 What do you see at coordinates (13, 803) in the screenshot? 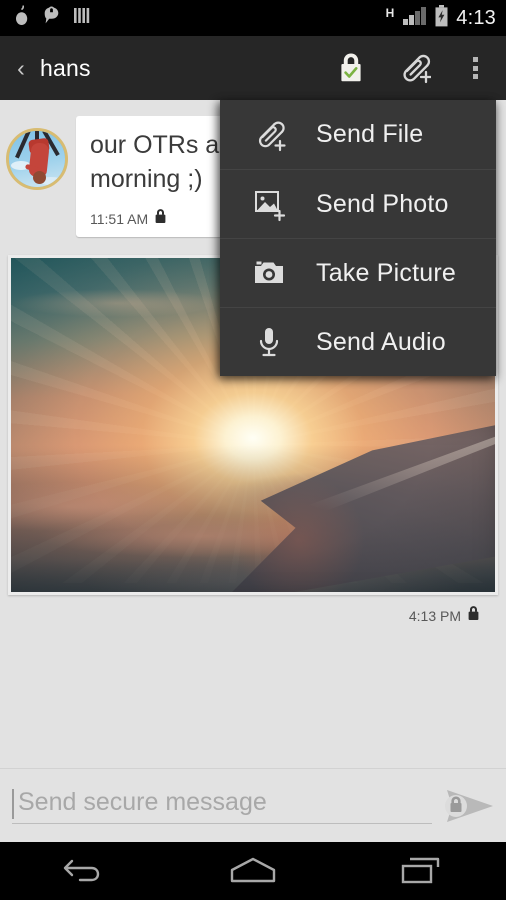
I see `text-caret` at bounding box center [13, 803].